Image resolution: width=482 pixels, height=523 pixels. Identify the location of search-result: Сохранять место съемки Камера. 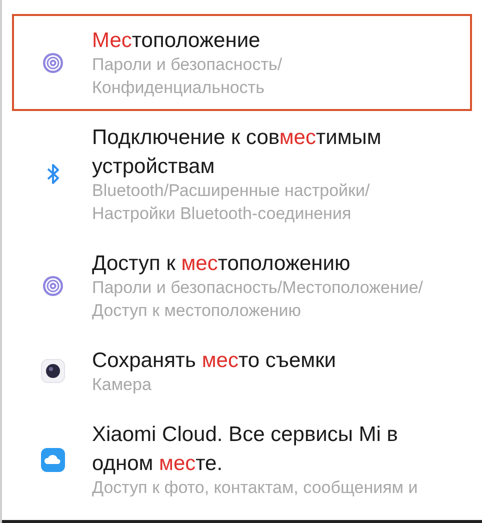
(242, 371).